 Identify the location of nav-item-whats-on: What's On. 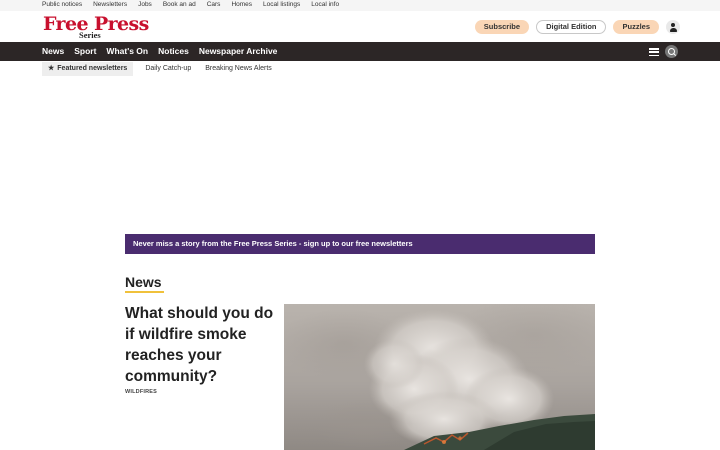
(127, 51).